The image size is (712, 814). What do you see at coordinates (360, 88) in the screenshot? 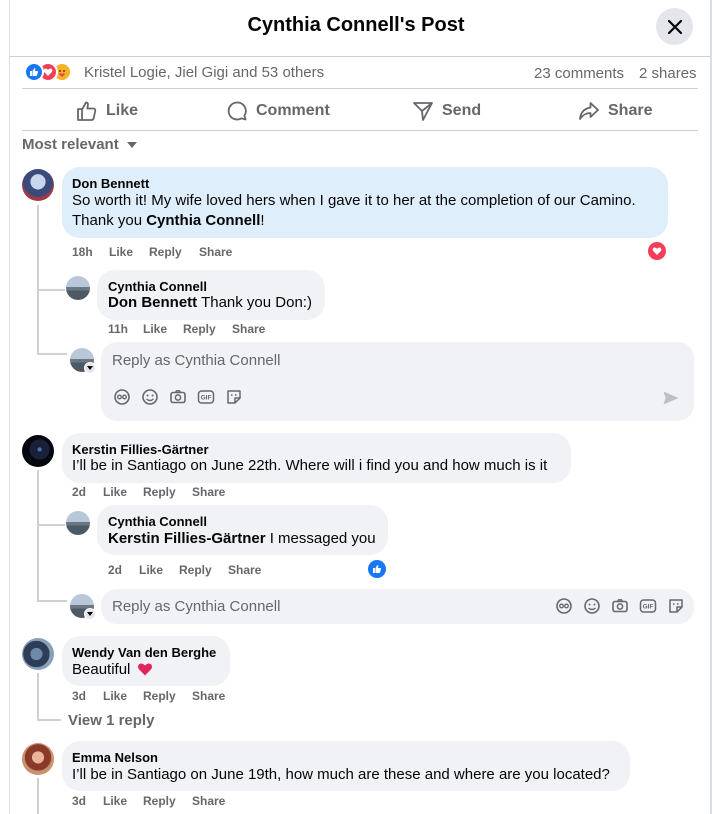
I see `reactions-divider` at bounding box center [360, 88].